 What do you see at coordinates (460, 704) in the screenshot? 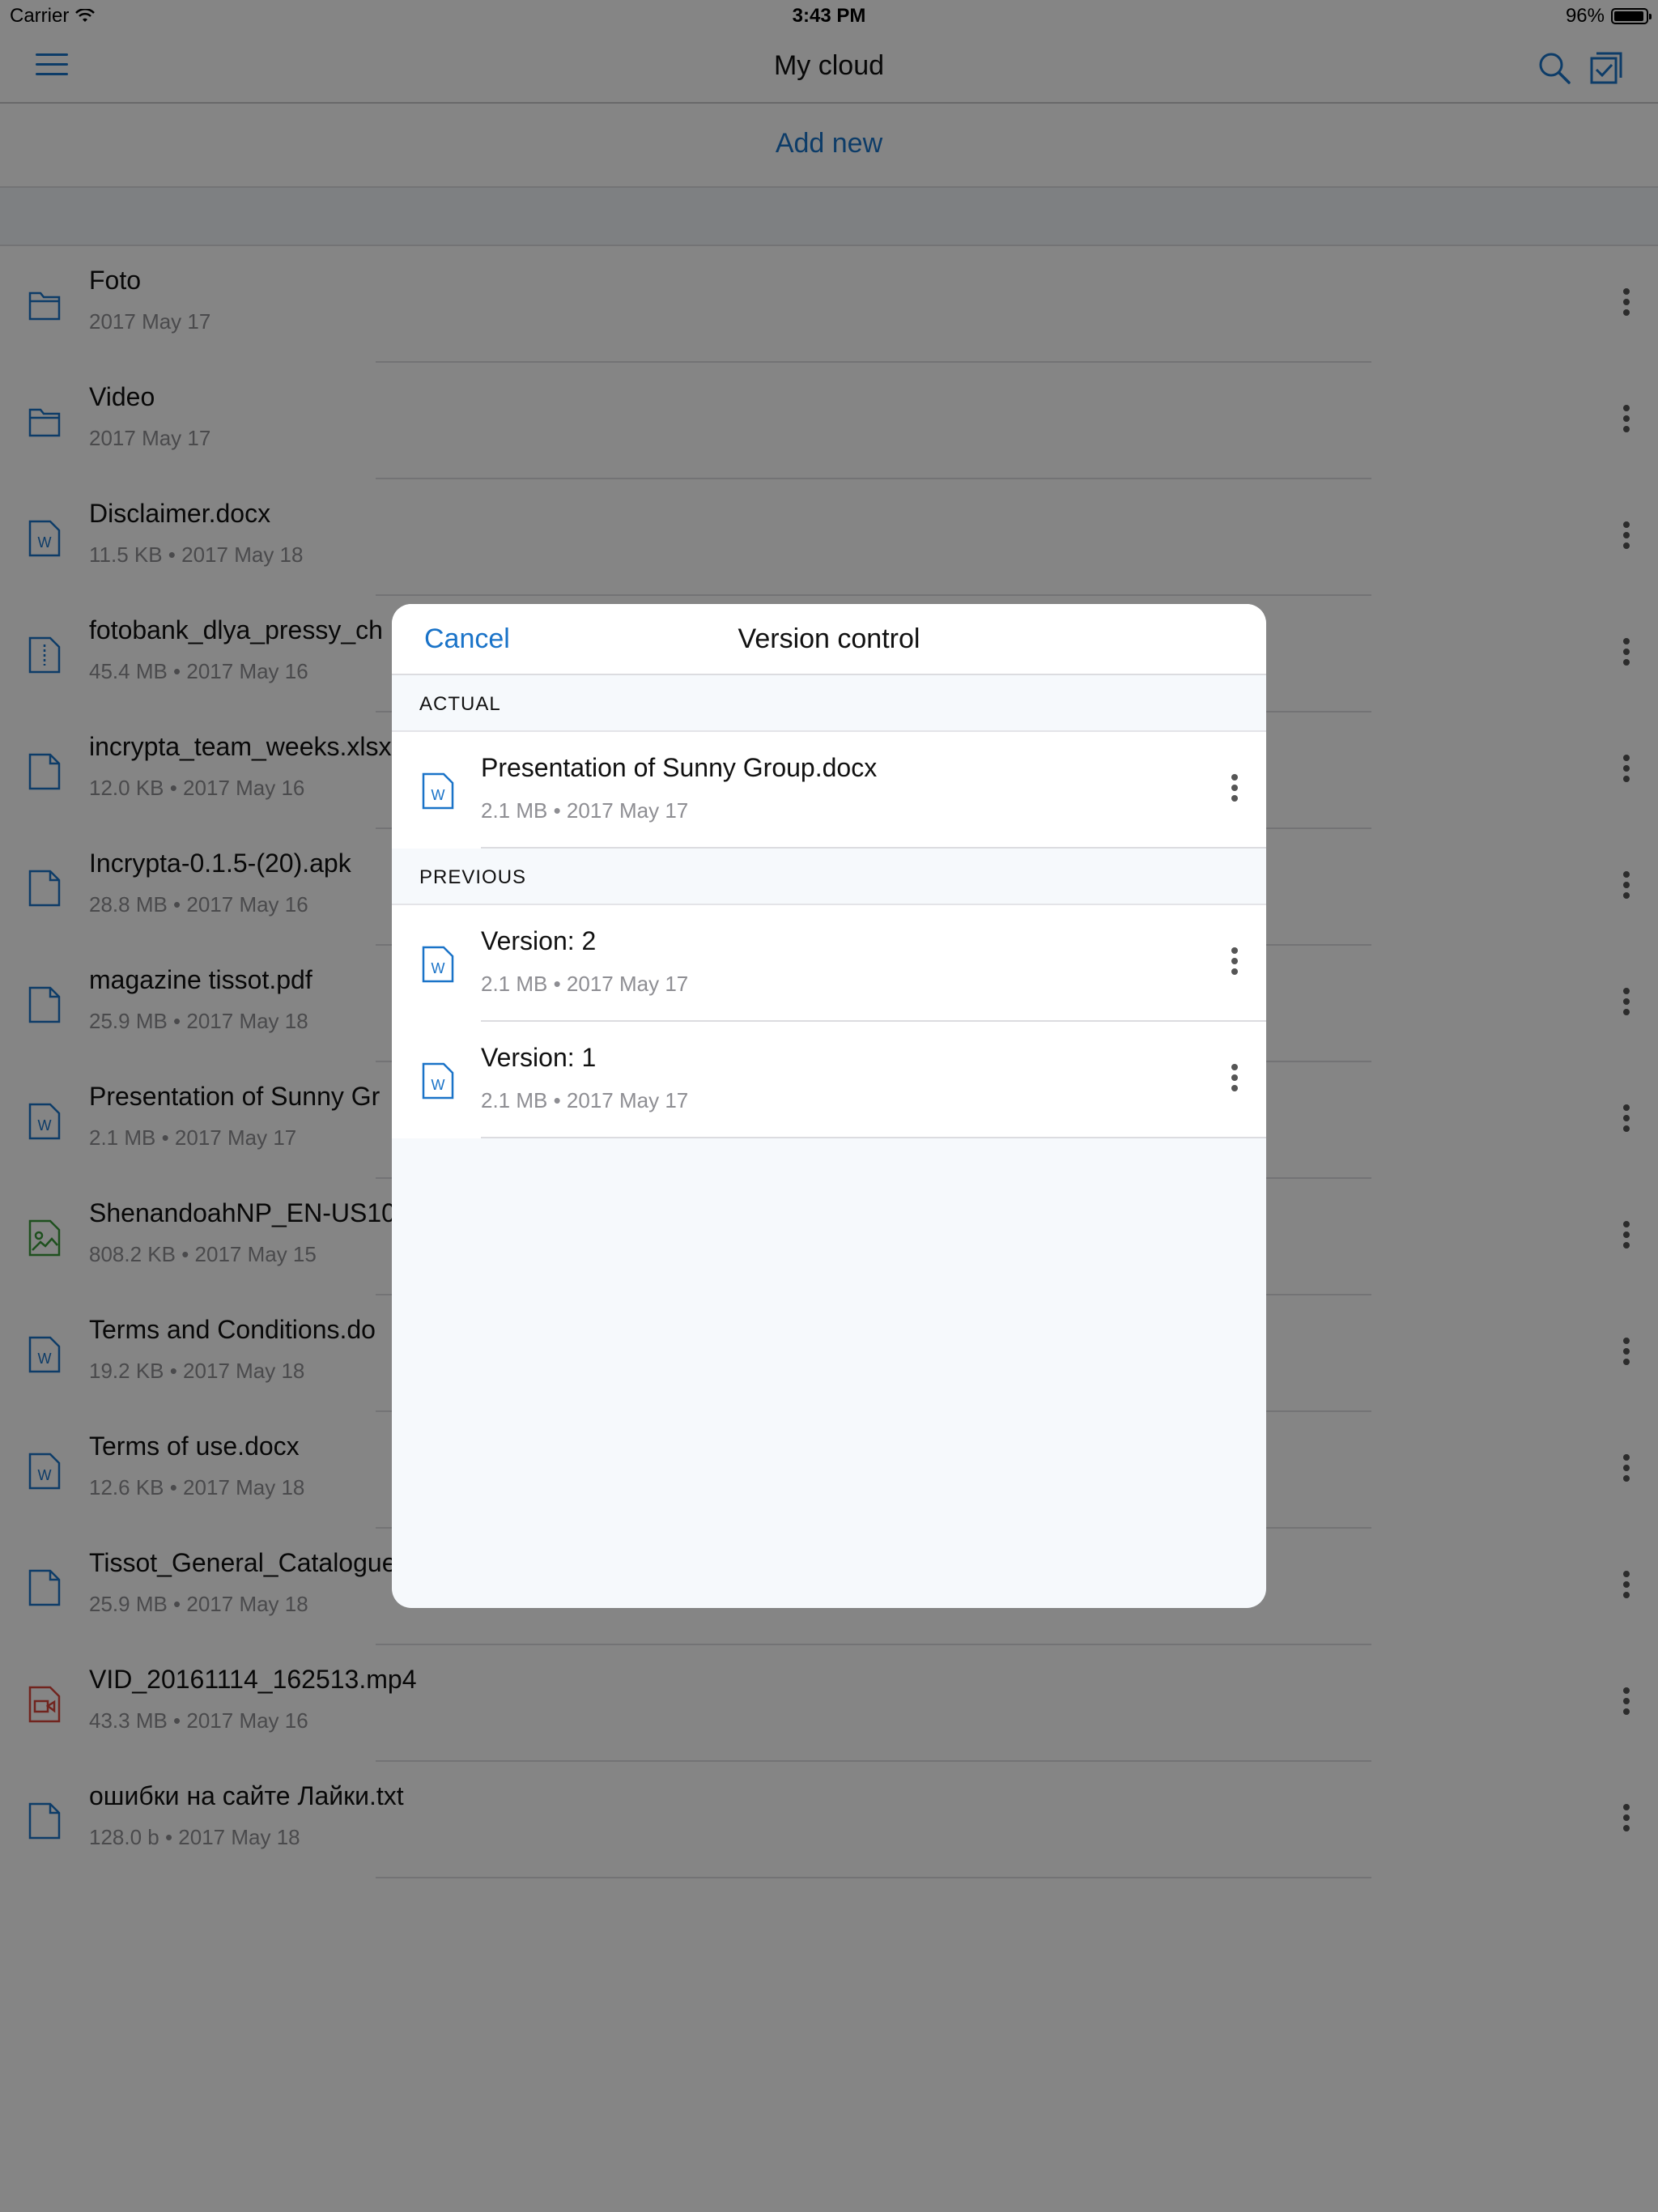
I see `section-label: ACTUAL` at bounding box center [460, 704].